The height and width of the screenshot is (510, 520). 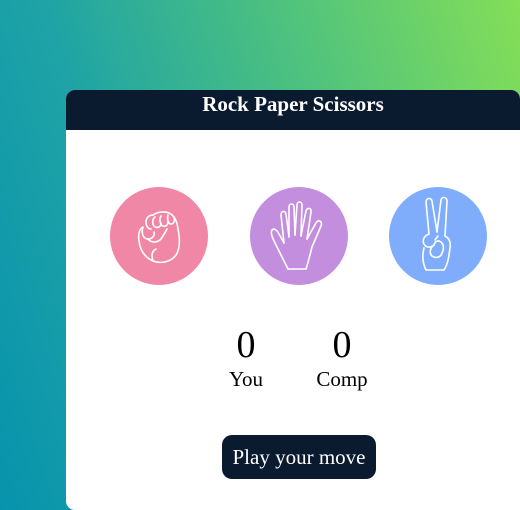 I want to click on fist-icon, so click(x=159, y=237).